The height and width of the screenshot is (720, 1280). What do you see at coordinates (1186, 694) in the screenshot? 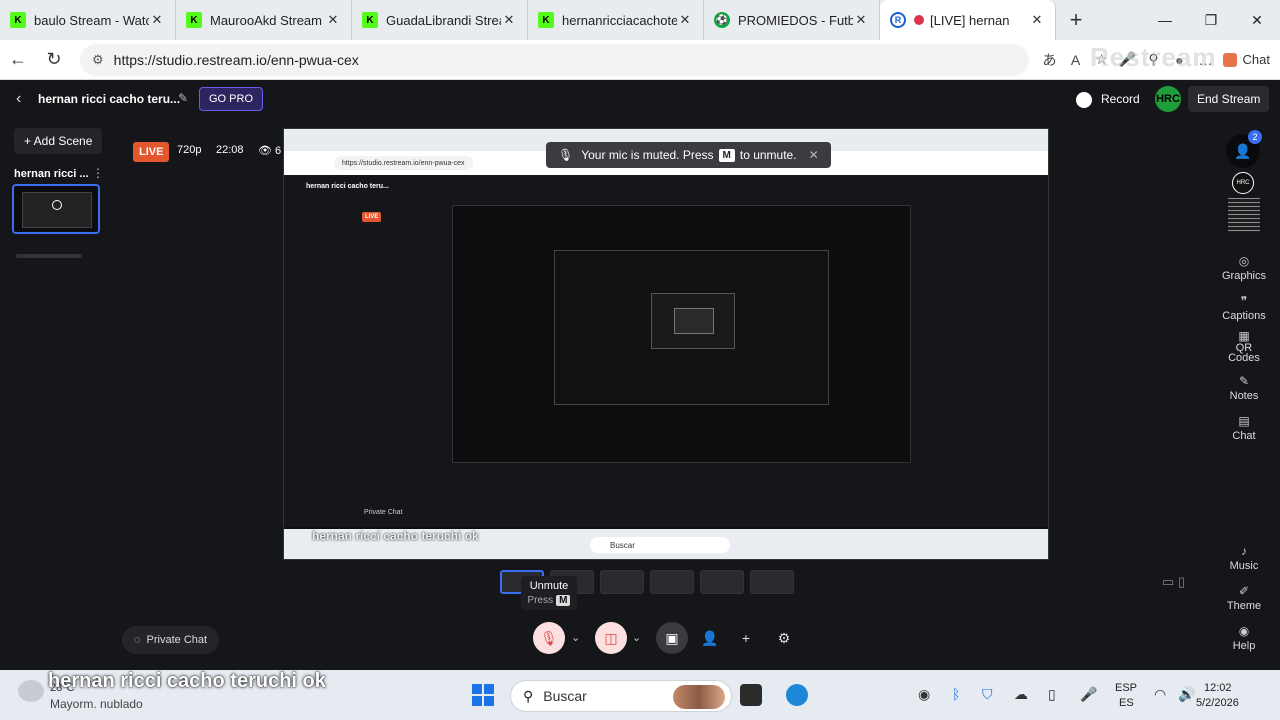
I see `volume-icon: 🔊` at bounding box center [1186, 694].